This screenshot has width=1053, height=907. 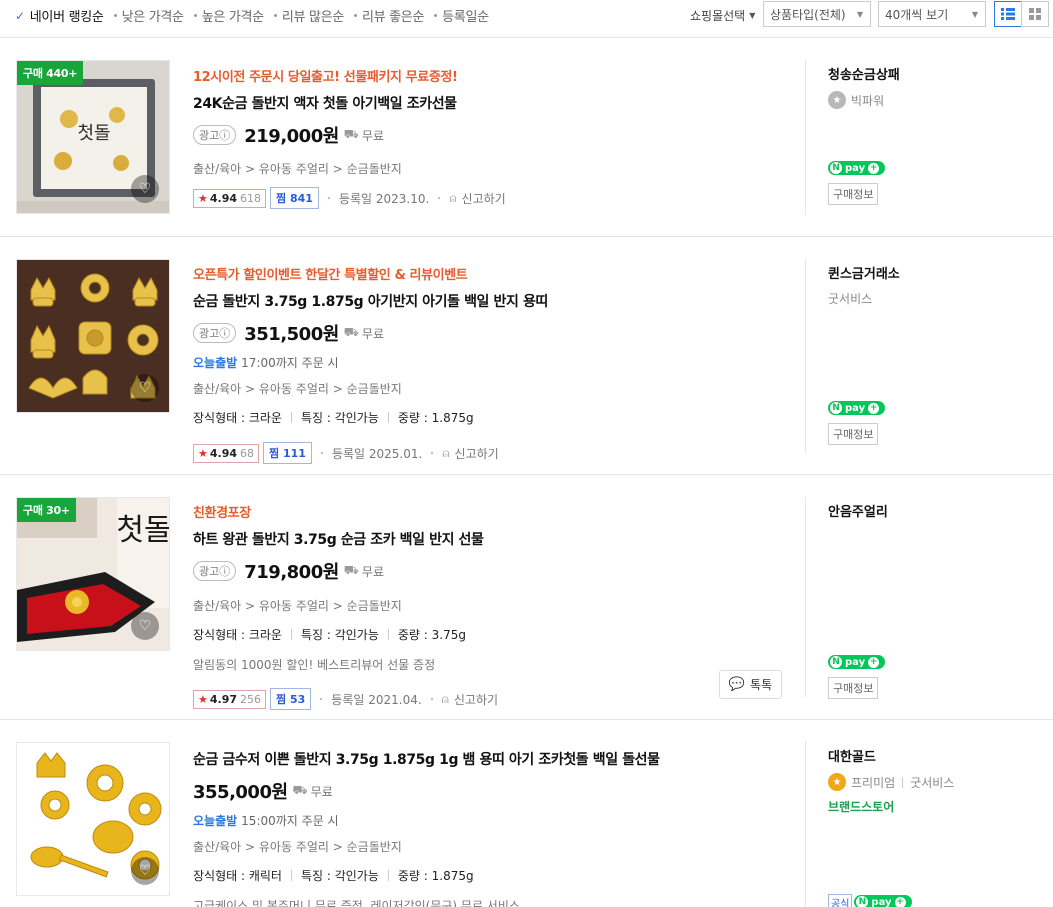 I want to click on bullet-icon, so click(x=115, y=15).